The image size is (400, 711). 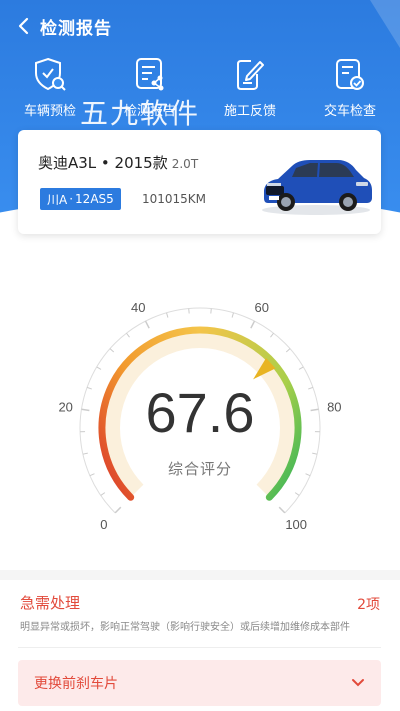 I want to click on gauge-tick-label: 60, so click(x=262, y=307).